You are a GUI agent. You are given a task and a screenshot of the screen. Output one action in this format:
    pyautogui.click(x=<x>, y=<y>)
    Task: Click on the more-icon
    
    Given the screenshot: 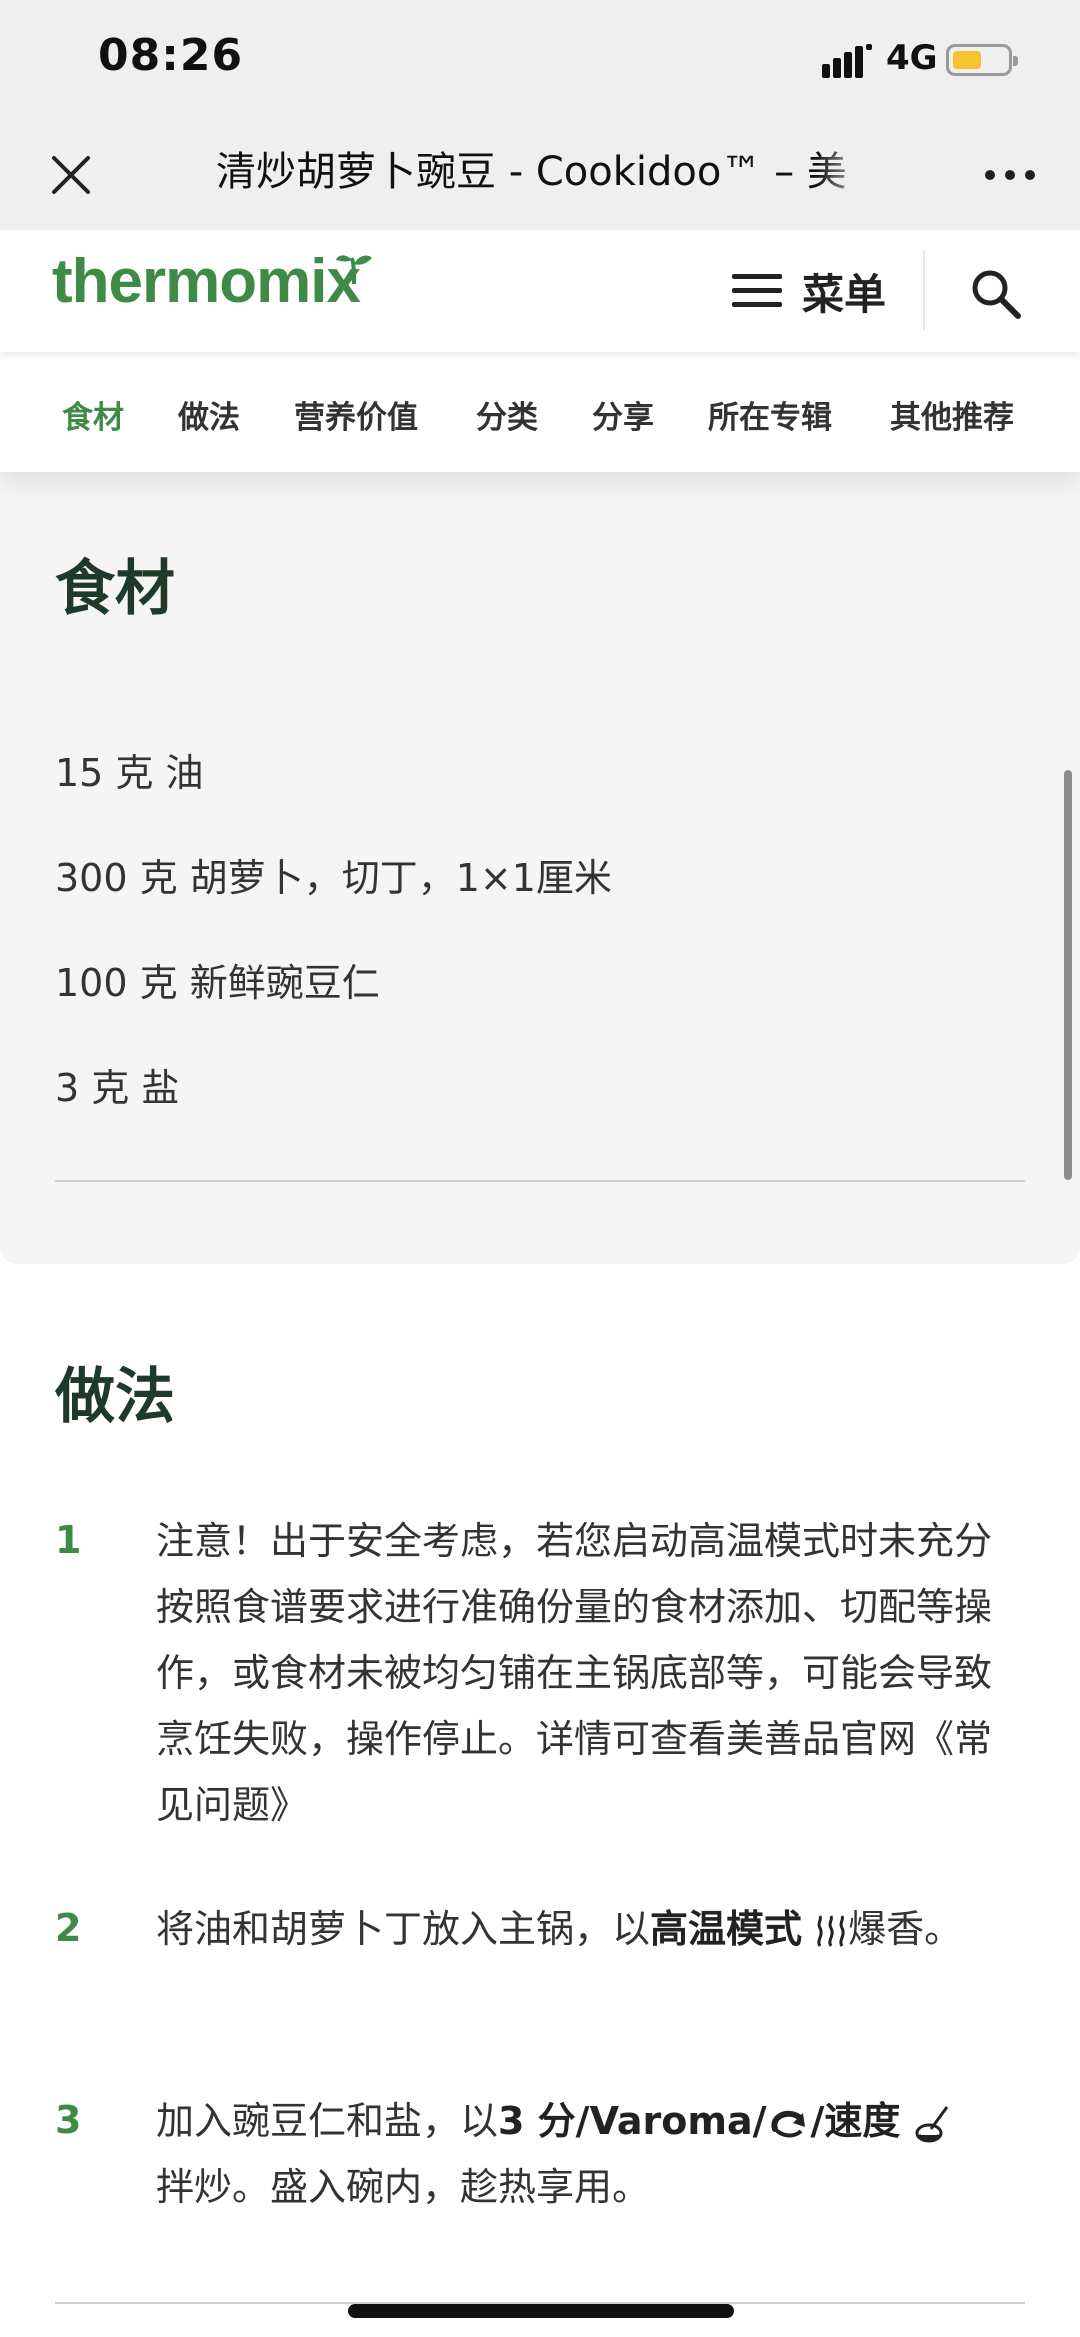 What is the action you would take?
    pyautogui.click(x=1010, y=175)
    